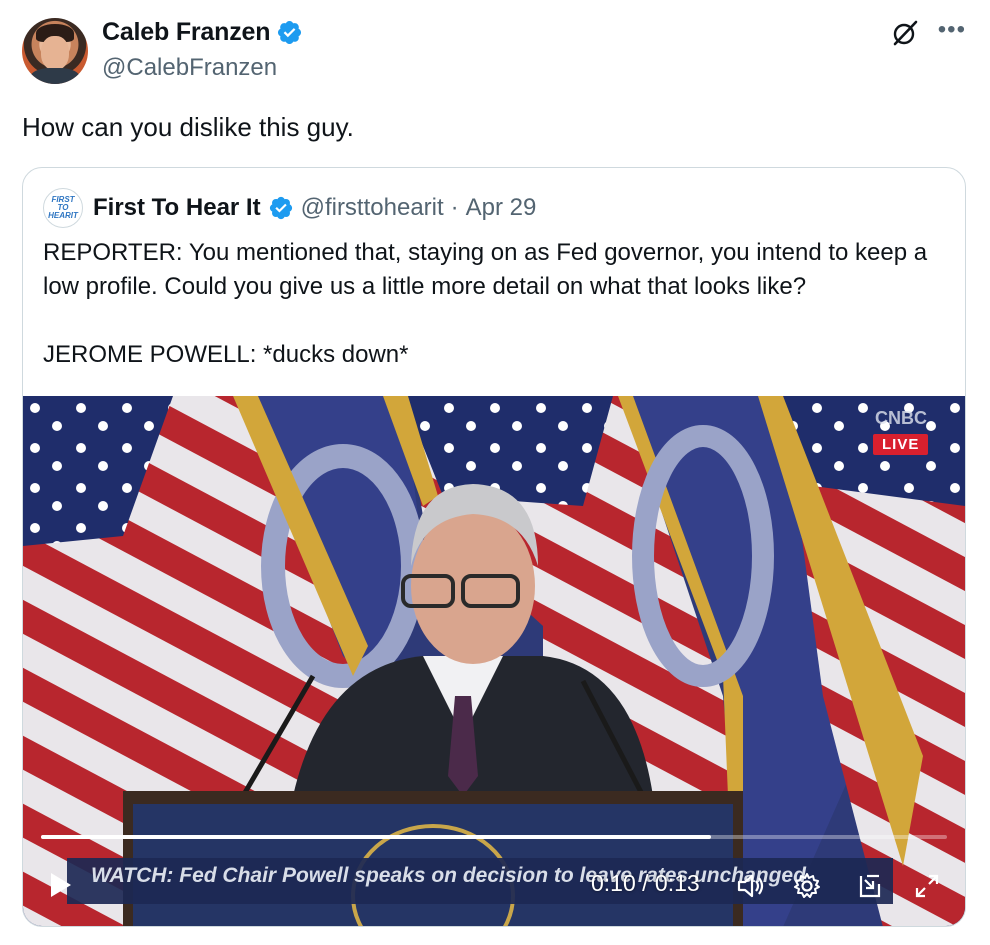 The width and height of the screenshot is (990, 945). What do you see at coordinates (807, 886) in the screenshot?
I see `settings-gear-icon` at bounding box center [807, 886].